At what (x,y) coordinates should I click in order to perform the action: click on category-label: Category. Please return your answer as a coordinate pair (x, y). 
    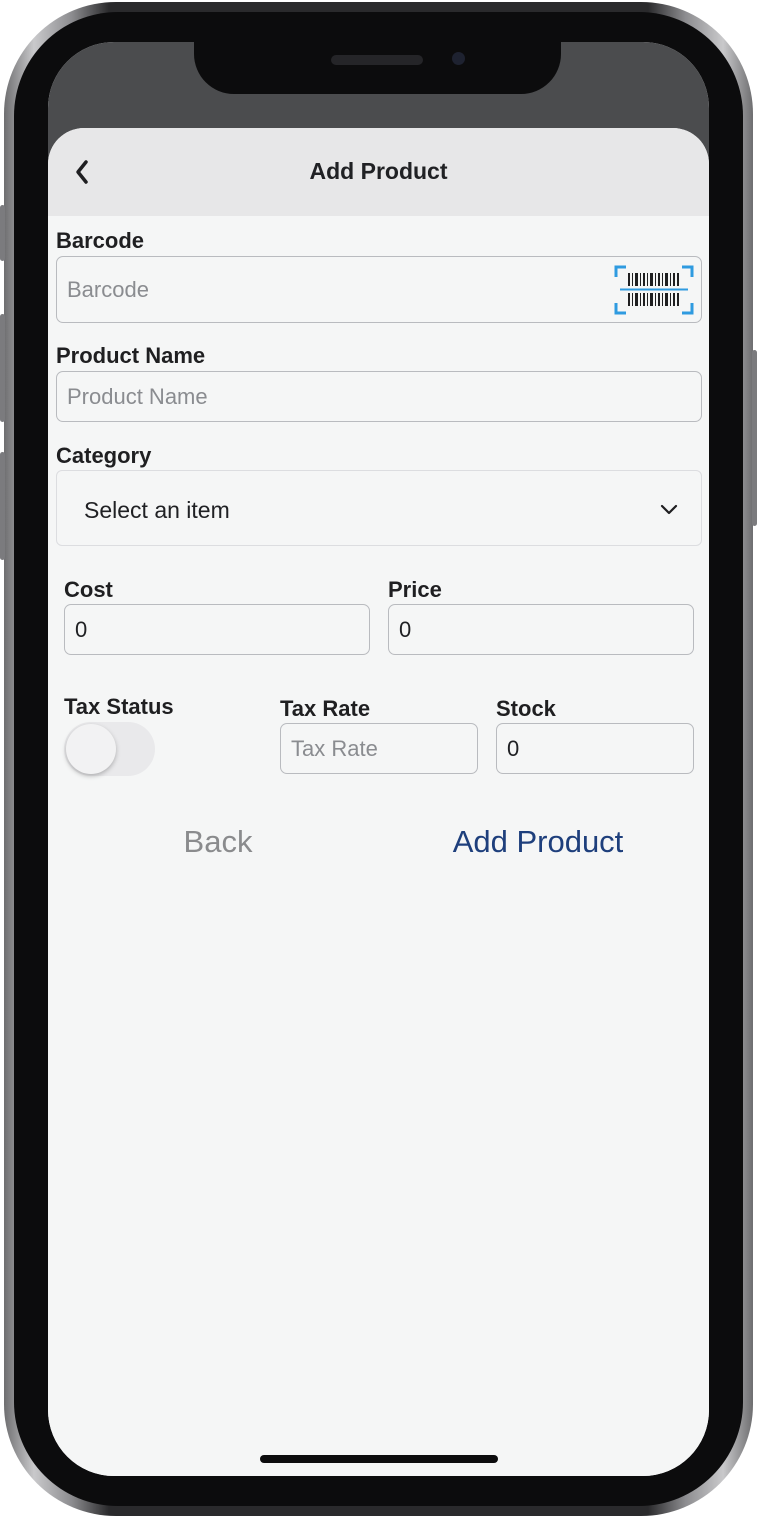
    Looking at the image, I should click on (104, 455).